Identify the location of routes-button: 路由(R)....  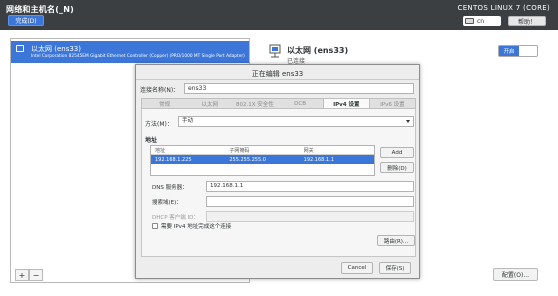
(396, 240).